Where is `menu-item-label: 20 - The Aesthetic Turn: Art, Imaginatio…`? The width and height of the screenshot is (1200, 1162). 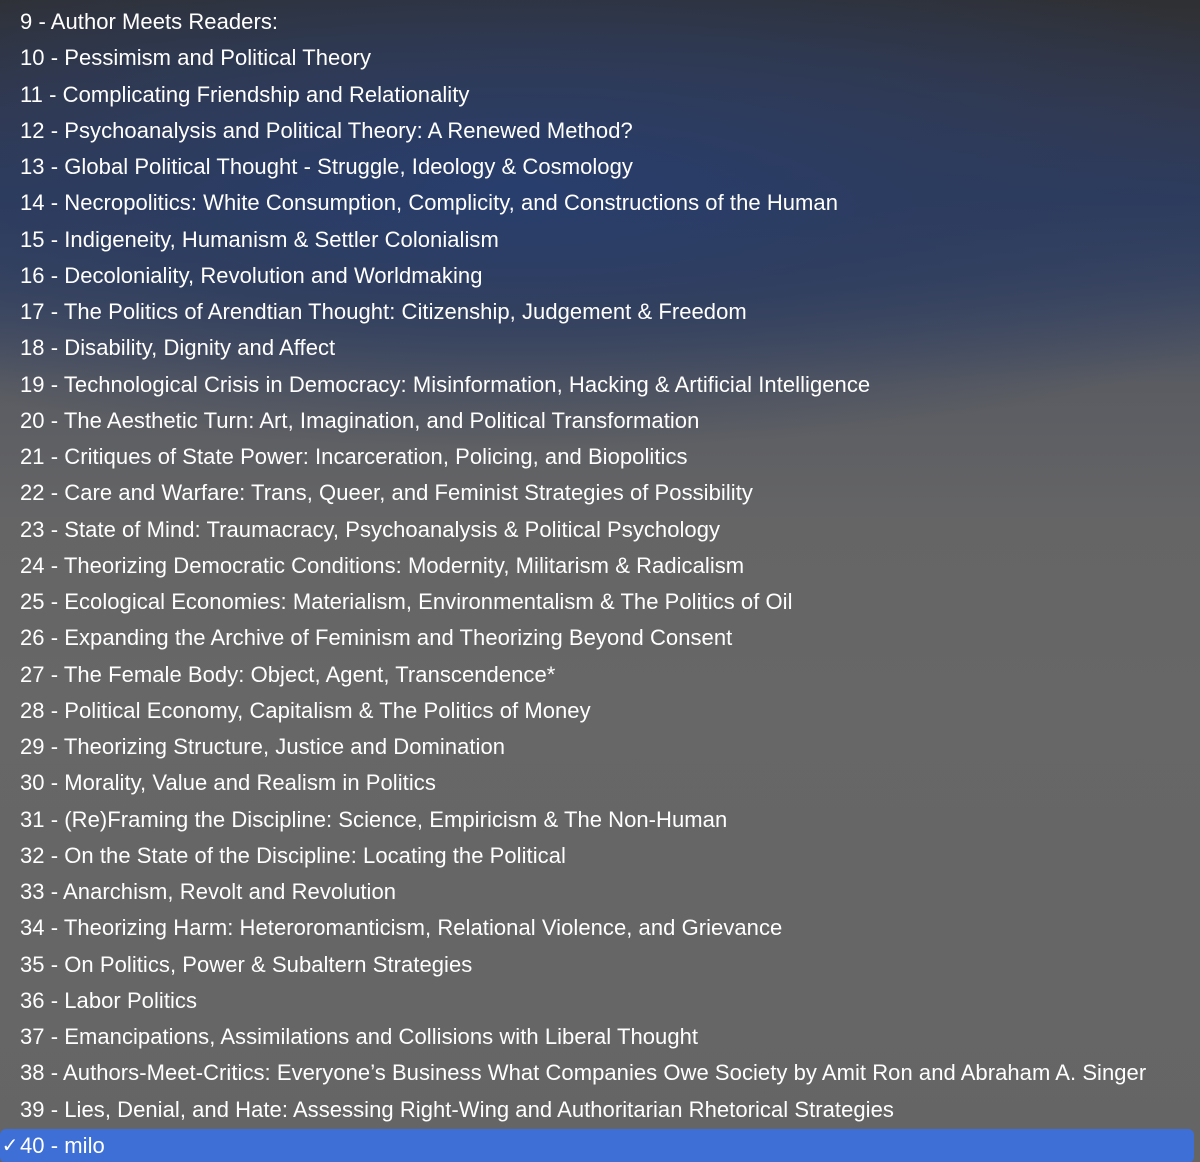 menu-item-label: 20 - The Aesthetic Turn: Art, Imaginatio… is located at coordinates (360, 420).